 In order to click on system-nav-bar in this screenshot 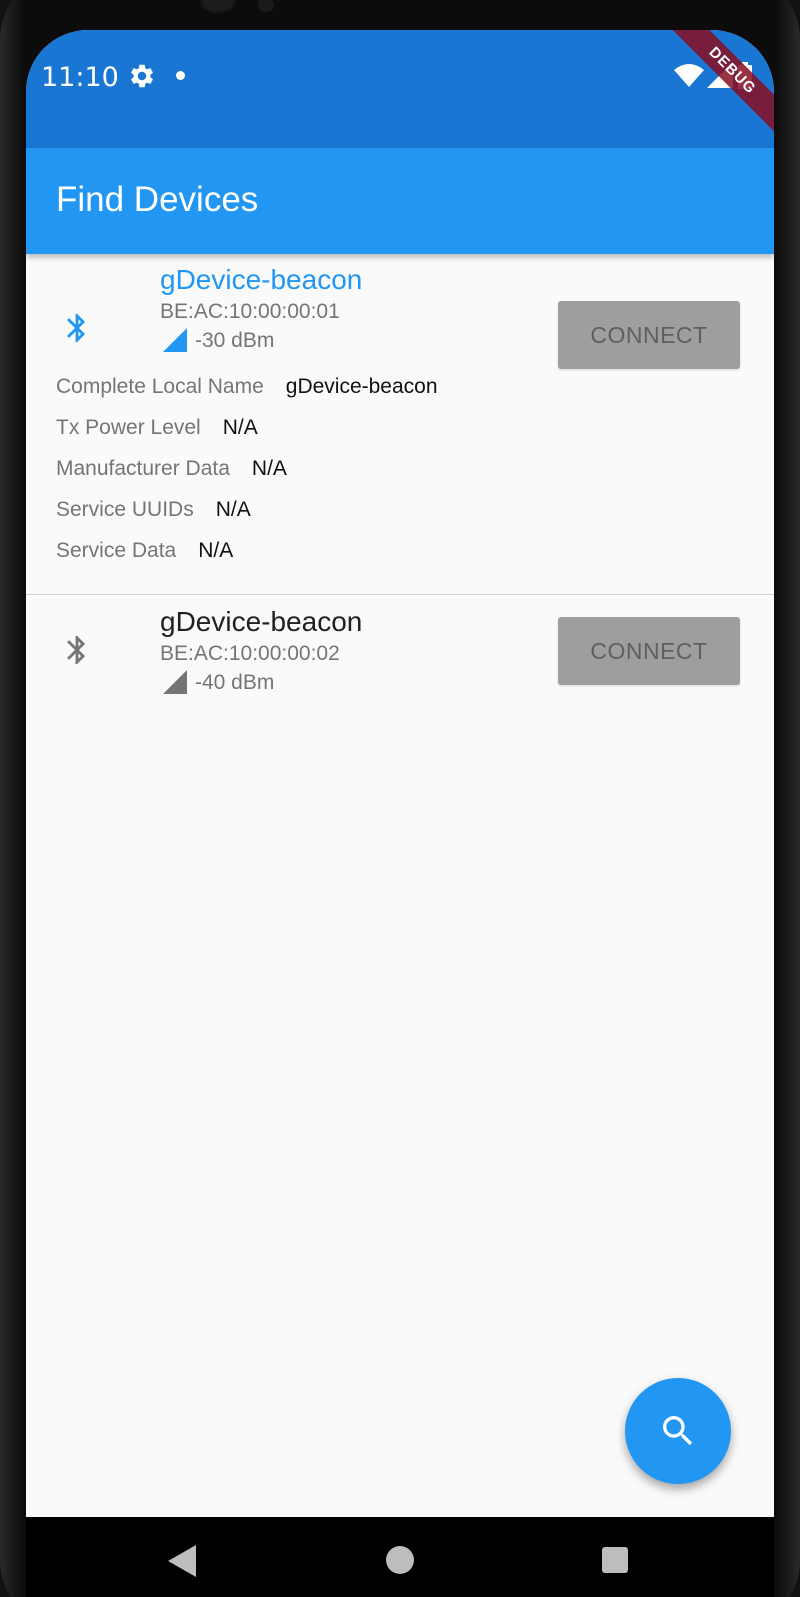, I will do `click(400, 1557)`.